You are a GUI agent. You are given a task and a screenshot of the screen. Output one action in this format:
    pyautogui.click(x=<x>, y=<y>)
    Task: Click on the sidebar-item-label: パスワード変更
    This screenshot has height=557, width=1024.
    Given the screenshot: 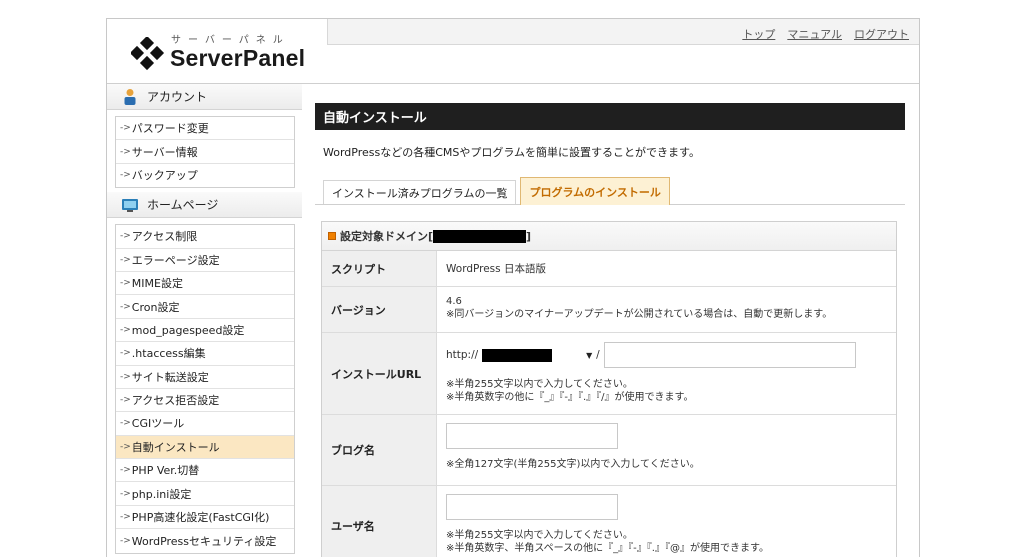 What is the action you would take?
    pyautogui.click(x=170, y=129)
    